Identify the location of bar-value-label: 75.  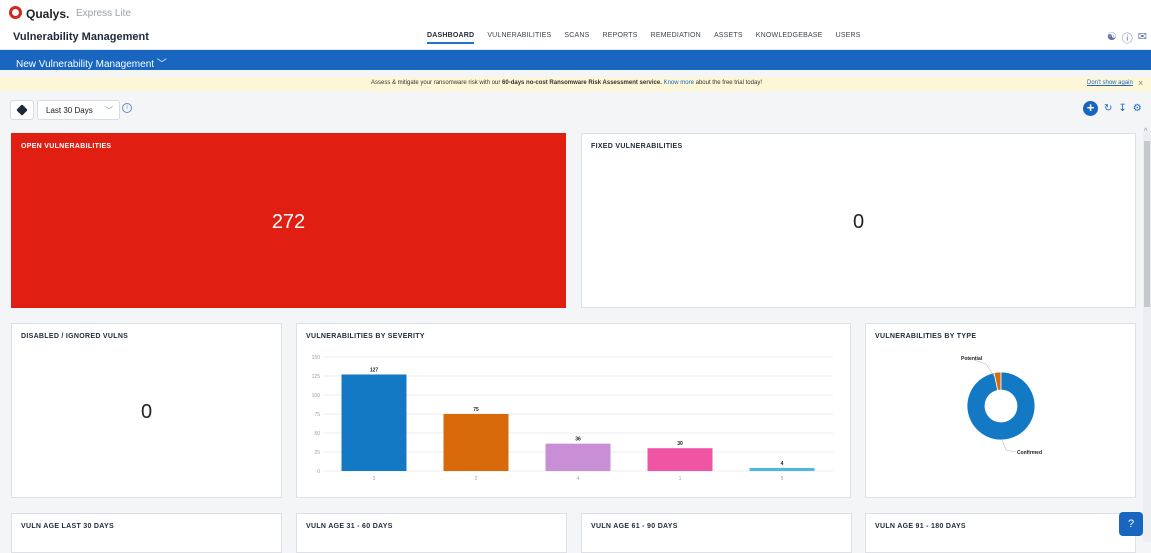
(476, 410).